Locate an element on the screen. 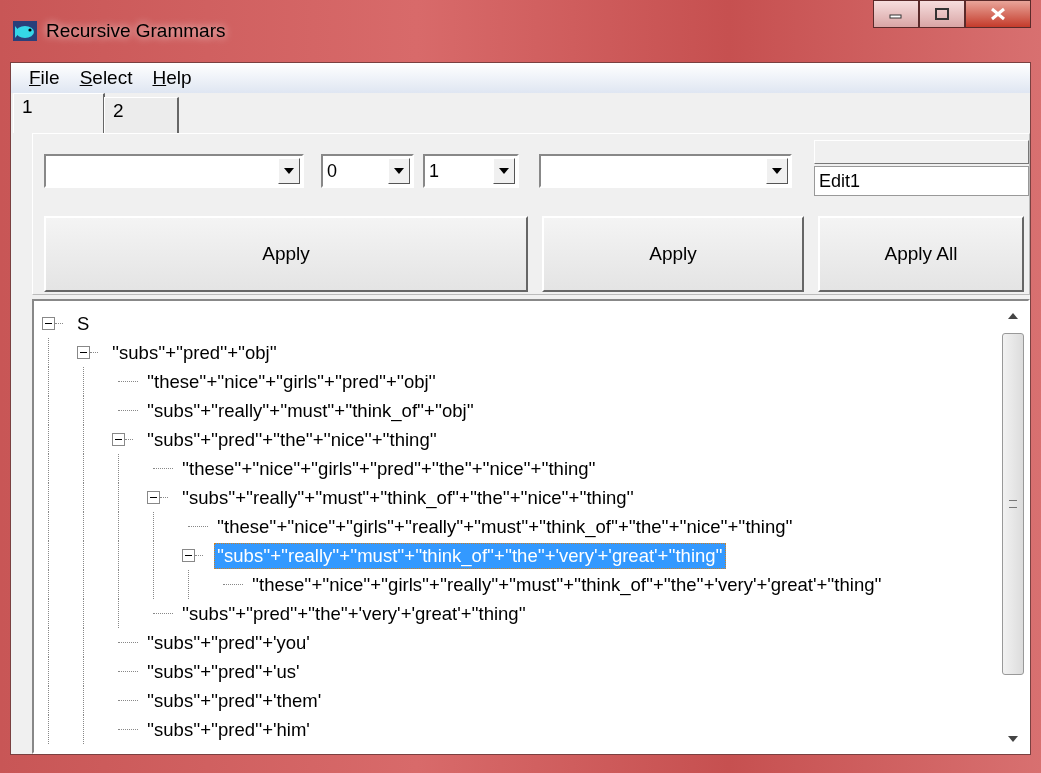  dropdown: 1 is located at coordinates (471, 171).